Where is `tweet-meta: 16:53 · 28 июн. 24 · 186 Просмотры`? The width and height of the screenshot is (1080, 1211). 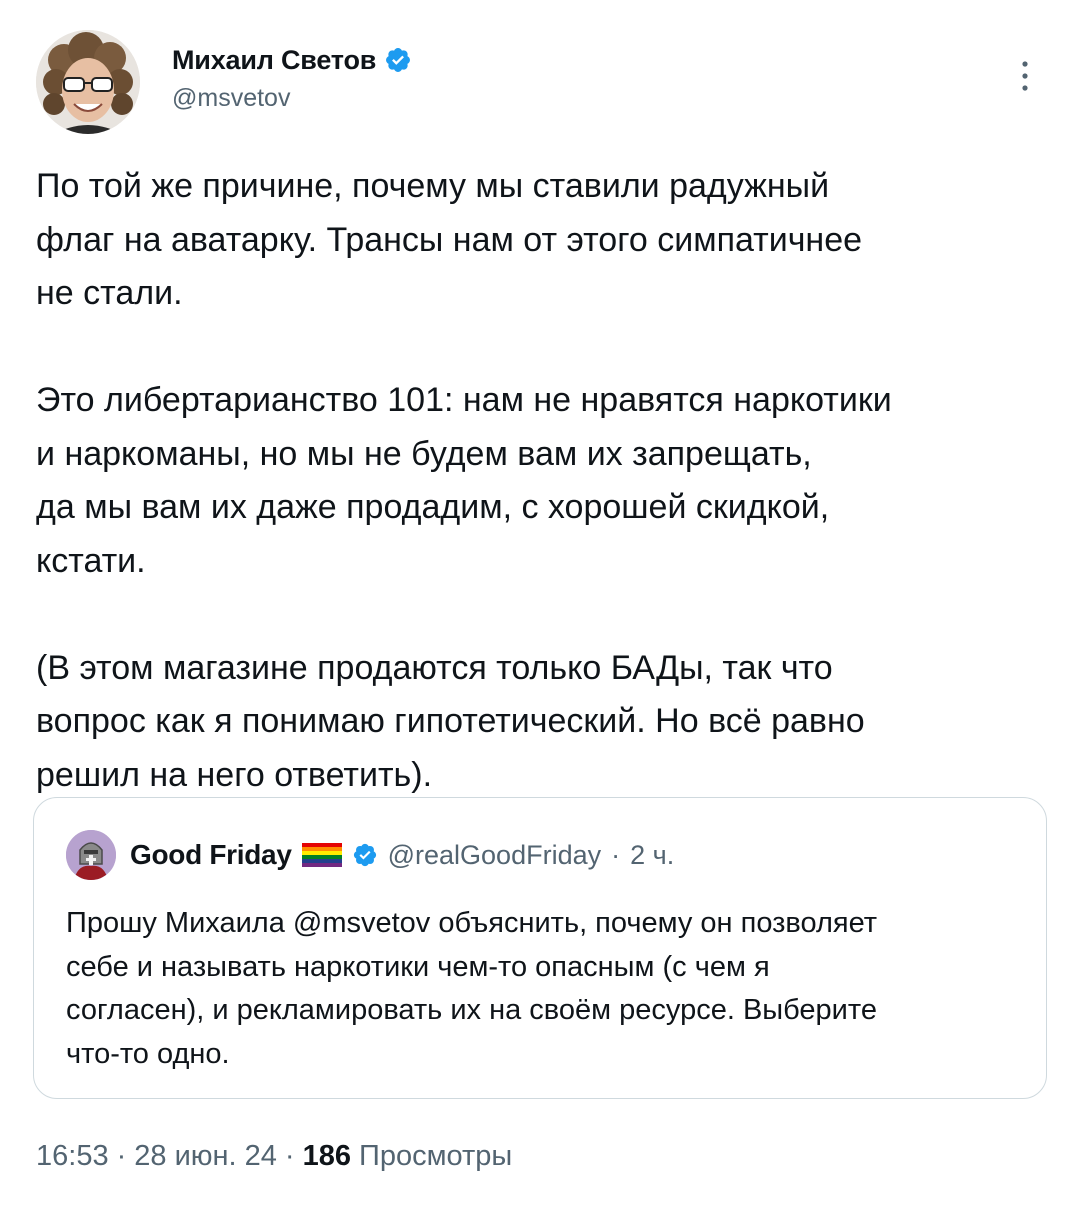 tweet-meta: 16:53 · 28 июн. 24 · 186 Просмотры is located at coordinates (274, 1156).